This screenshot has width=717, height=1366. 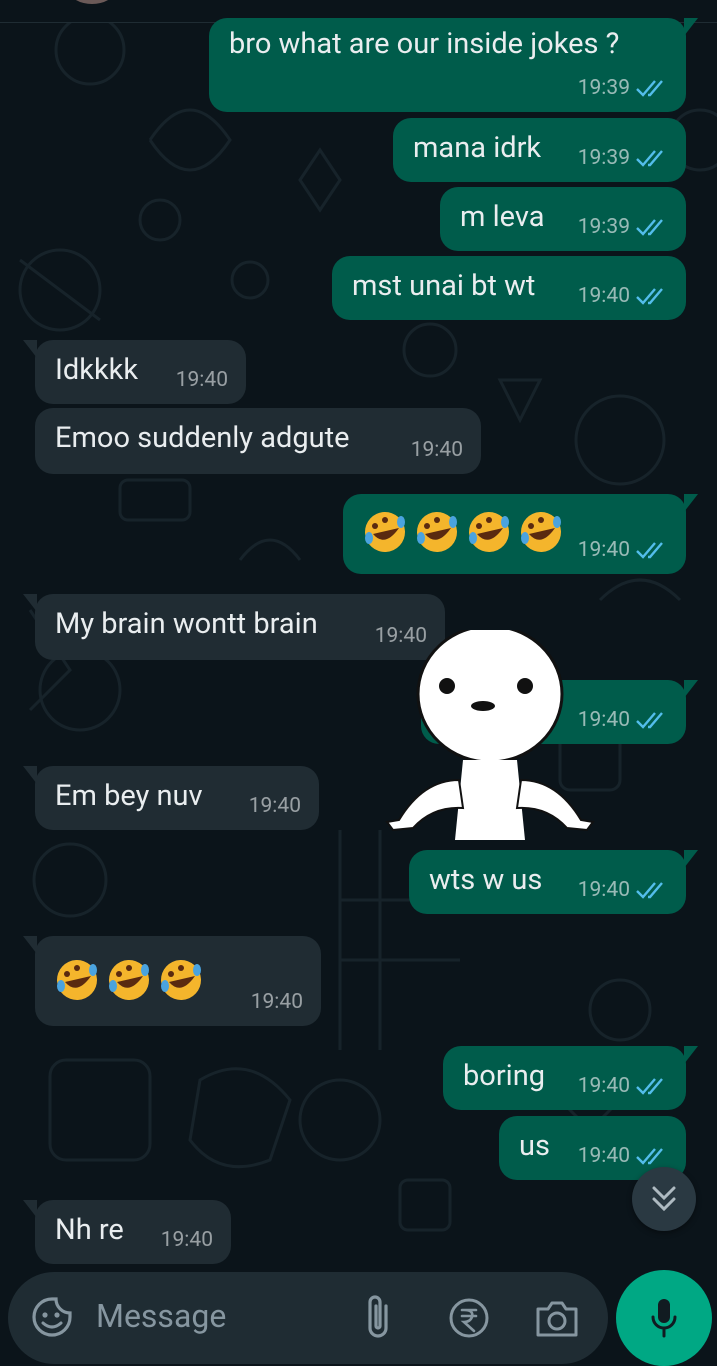 I want to click on message-bubble: m leva 19:39, so click(x=563, y=219).